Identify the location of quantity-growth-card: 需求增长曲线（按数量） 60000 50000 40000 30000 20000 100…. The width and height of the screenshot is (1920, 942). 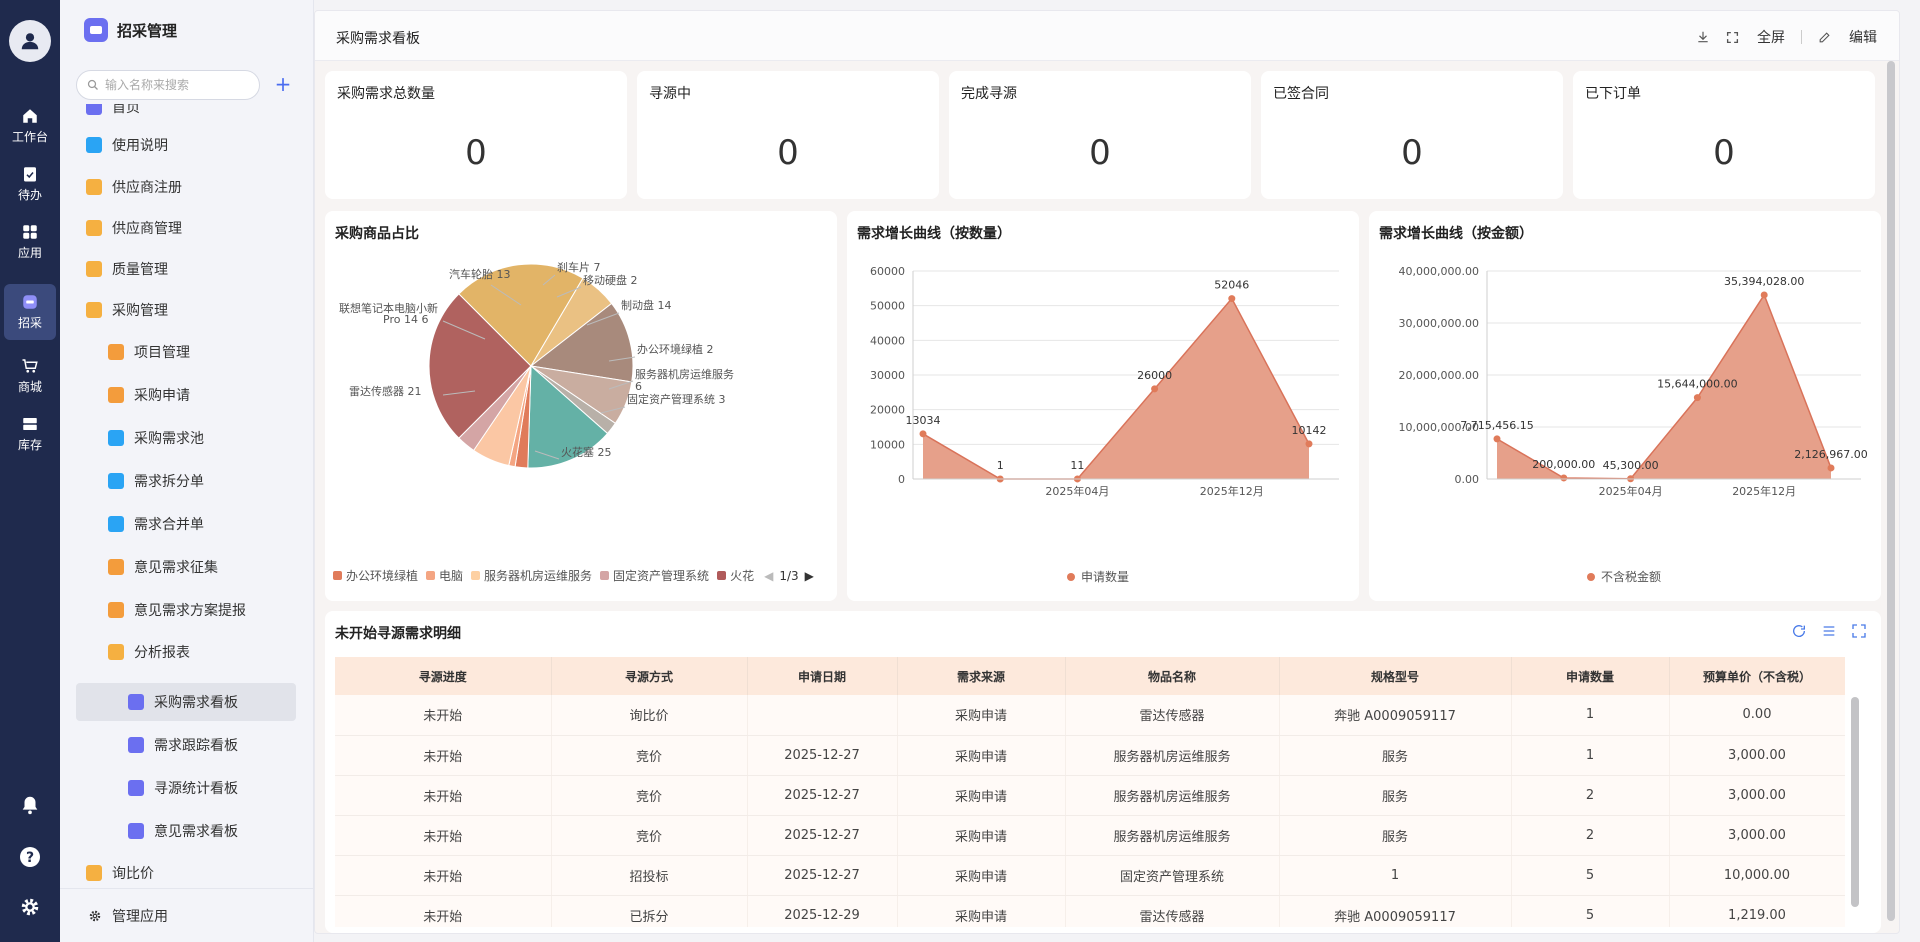
(1103, 406).